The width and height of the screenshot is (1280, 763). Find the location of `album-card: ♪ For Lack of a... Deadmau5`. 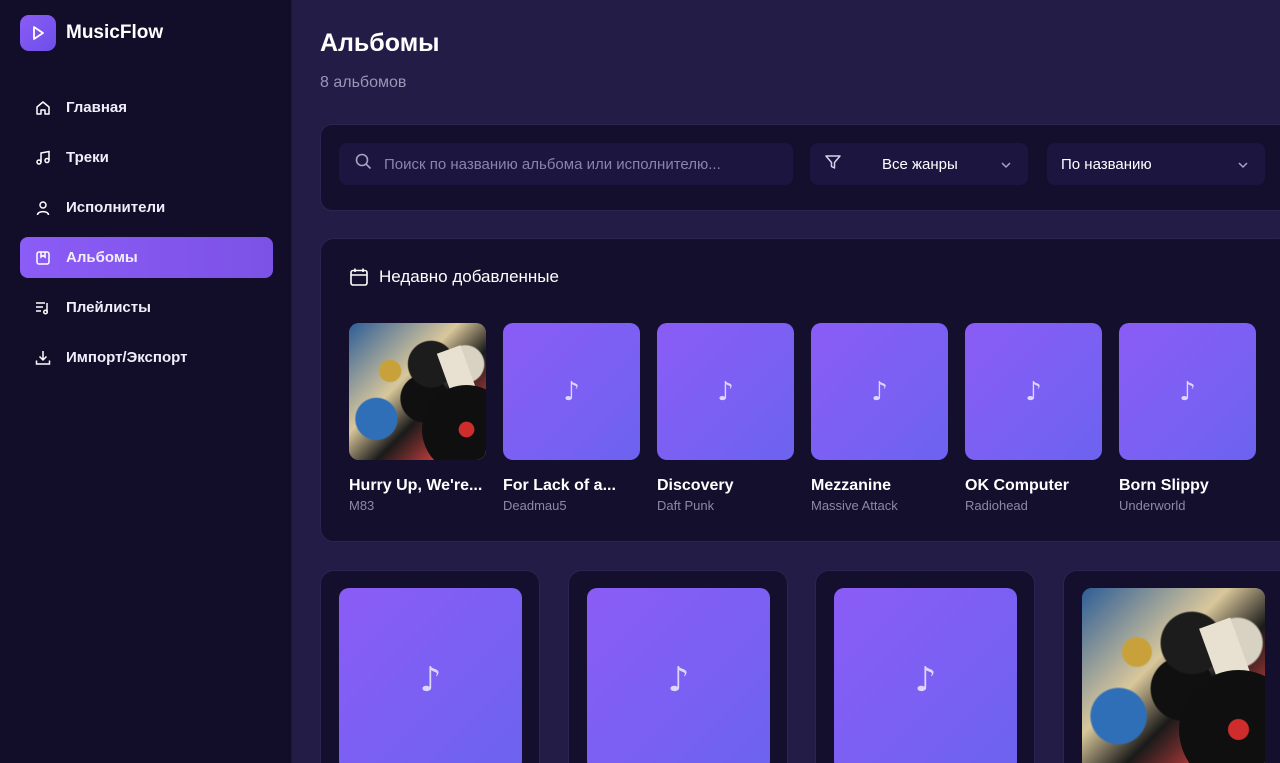

album-card: ♪ For Lack of a... Deadmau5 is located at coordinates (571, 418).